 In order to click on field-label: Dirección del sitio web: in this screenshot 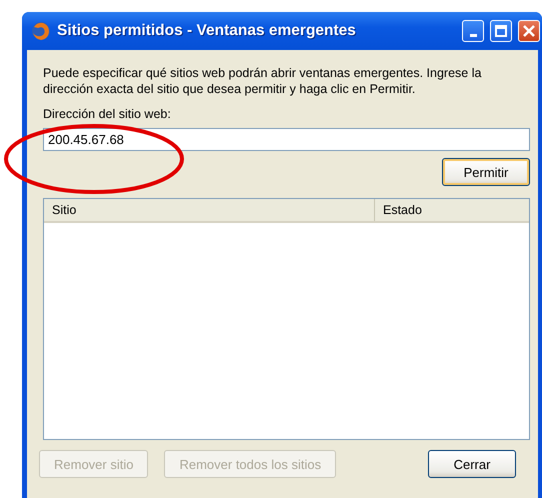, I will do `click(107, 114)`.